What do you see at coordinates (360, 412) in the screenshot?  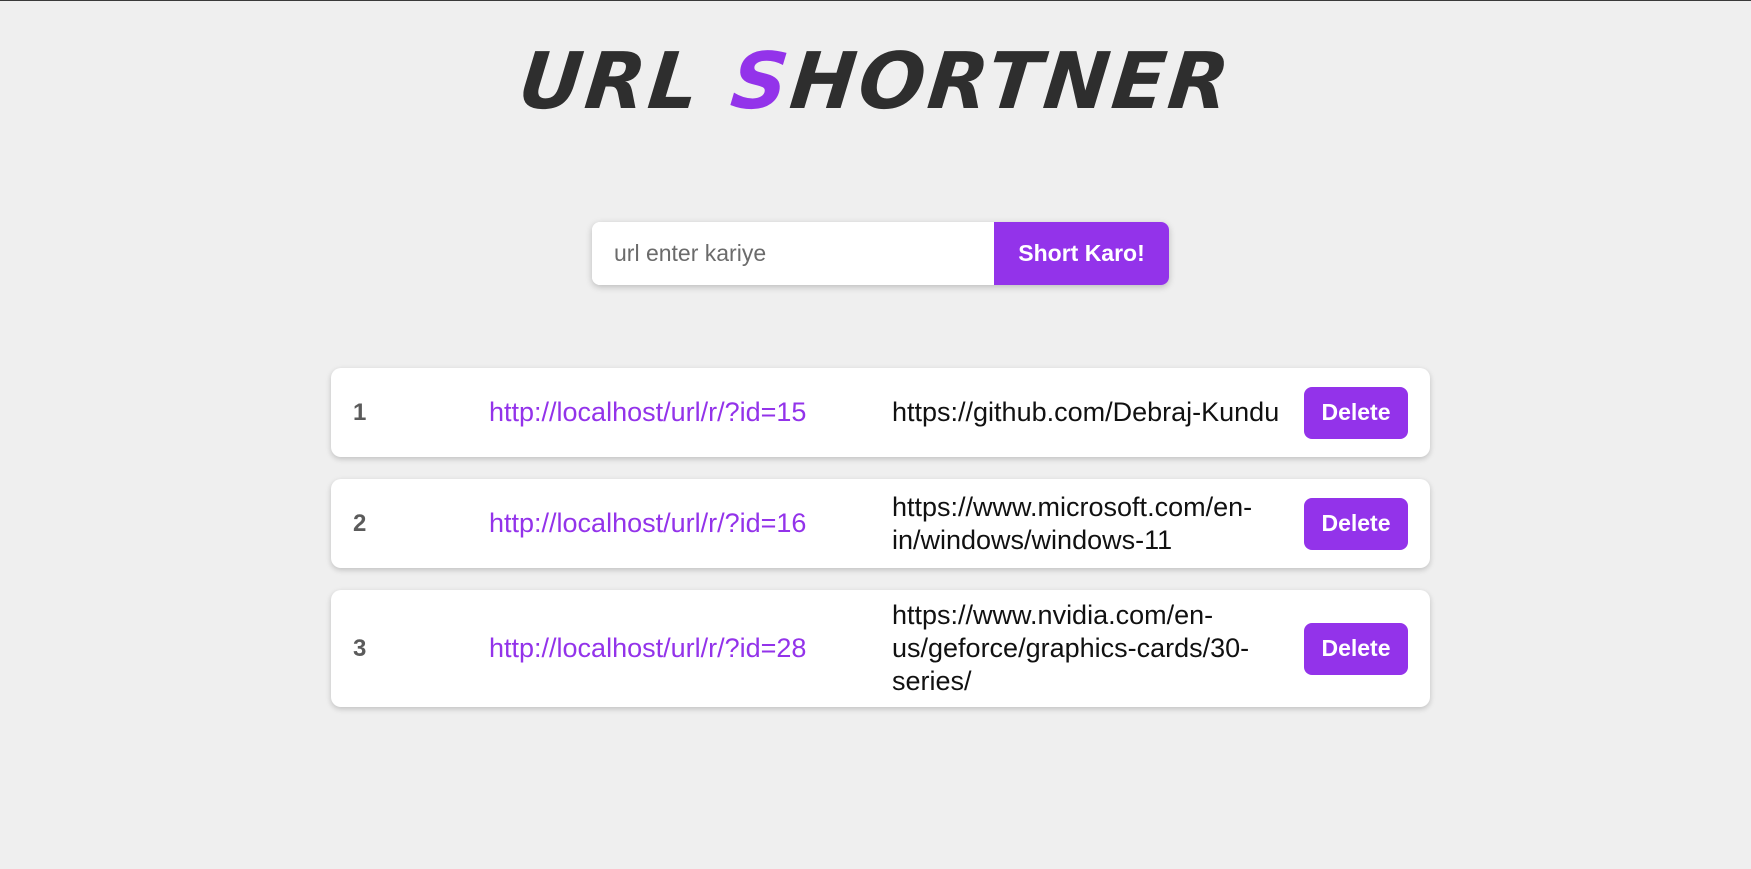 I see `row-index: 1` at bounding box center [360, 412].